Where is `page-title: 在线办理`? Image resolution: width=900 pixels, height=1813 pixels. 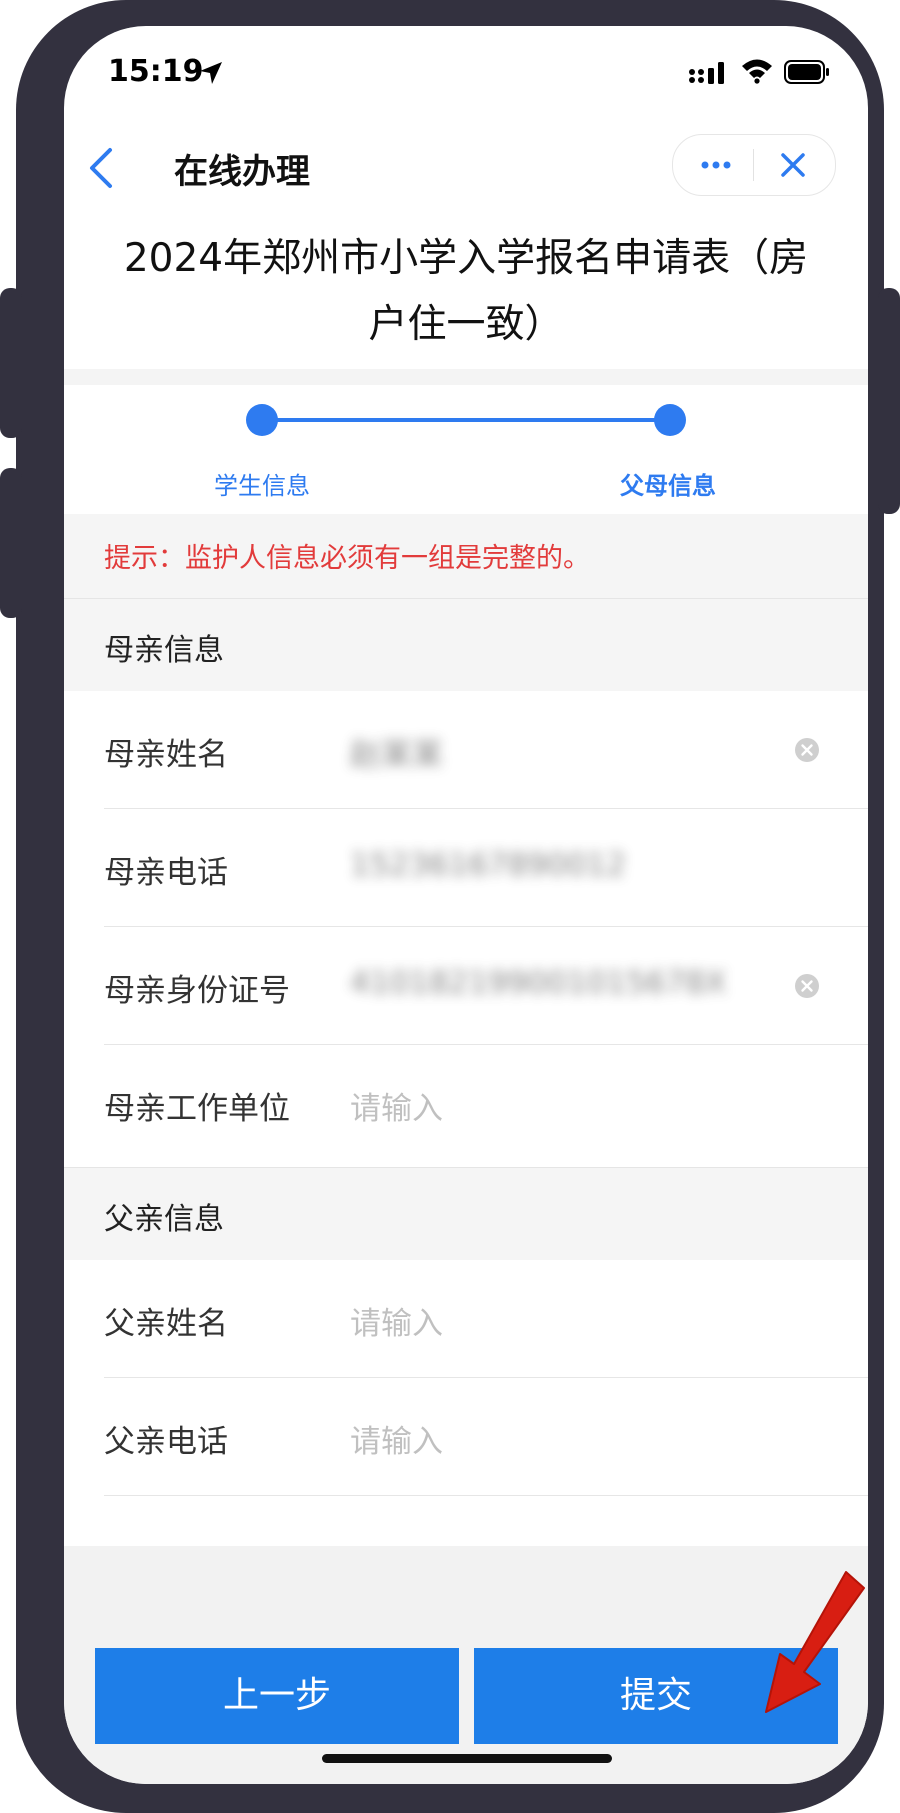 page-title: 在线办理 is located at coordinates (242, 172).